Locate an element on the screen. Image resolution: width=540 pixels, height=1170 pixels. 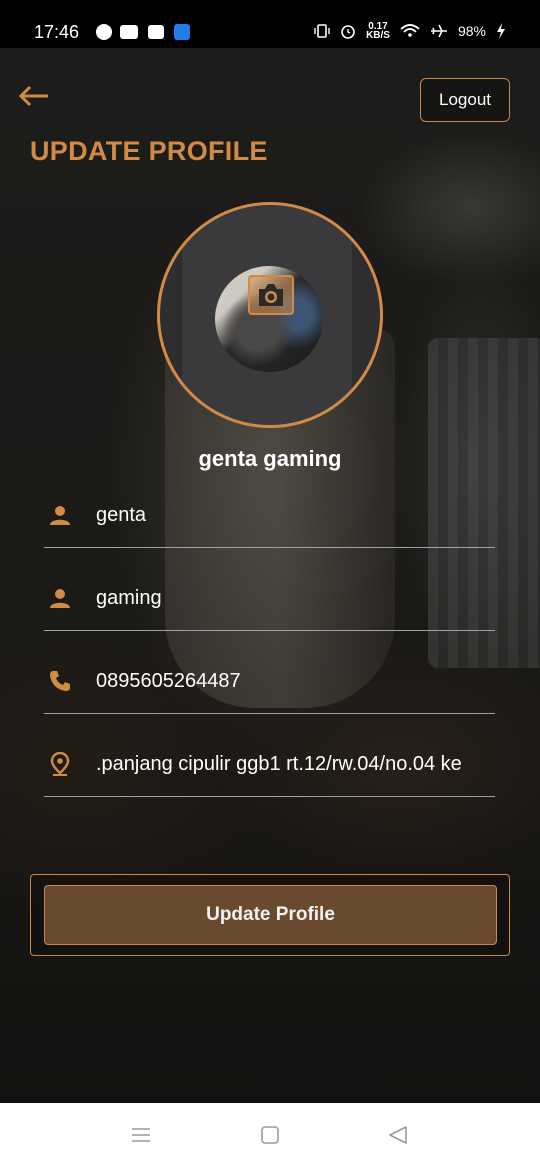
logout-button: Logout is located at coordinates (465, 100).